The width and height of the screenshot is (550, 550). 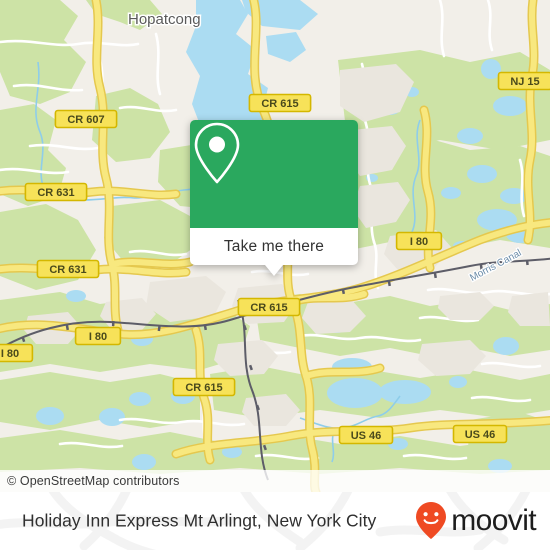 I want to click on location-popup: Take me there, so click(x=274, y=198).